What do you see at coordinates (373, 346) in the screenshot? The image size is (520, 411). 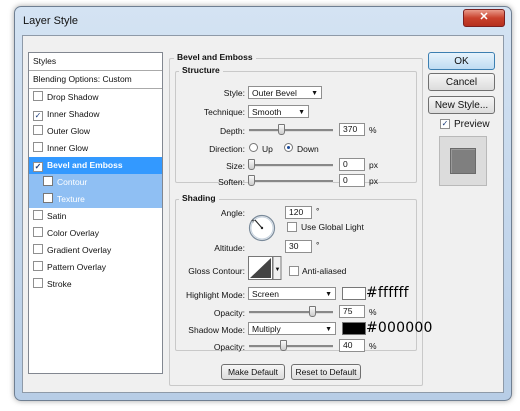 I see `shadow-opacity-unit: %` at bounding box center [373, 346].